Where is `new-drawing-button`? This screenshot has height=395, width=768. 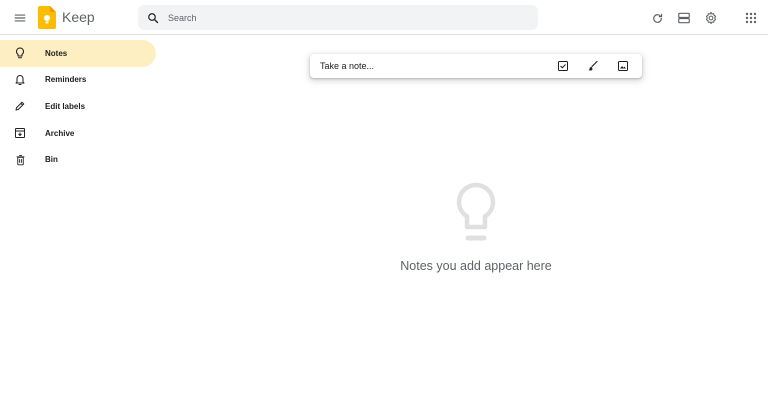 new-drawing-button is located at coordinates (593, 66).